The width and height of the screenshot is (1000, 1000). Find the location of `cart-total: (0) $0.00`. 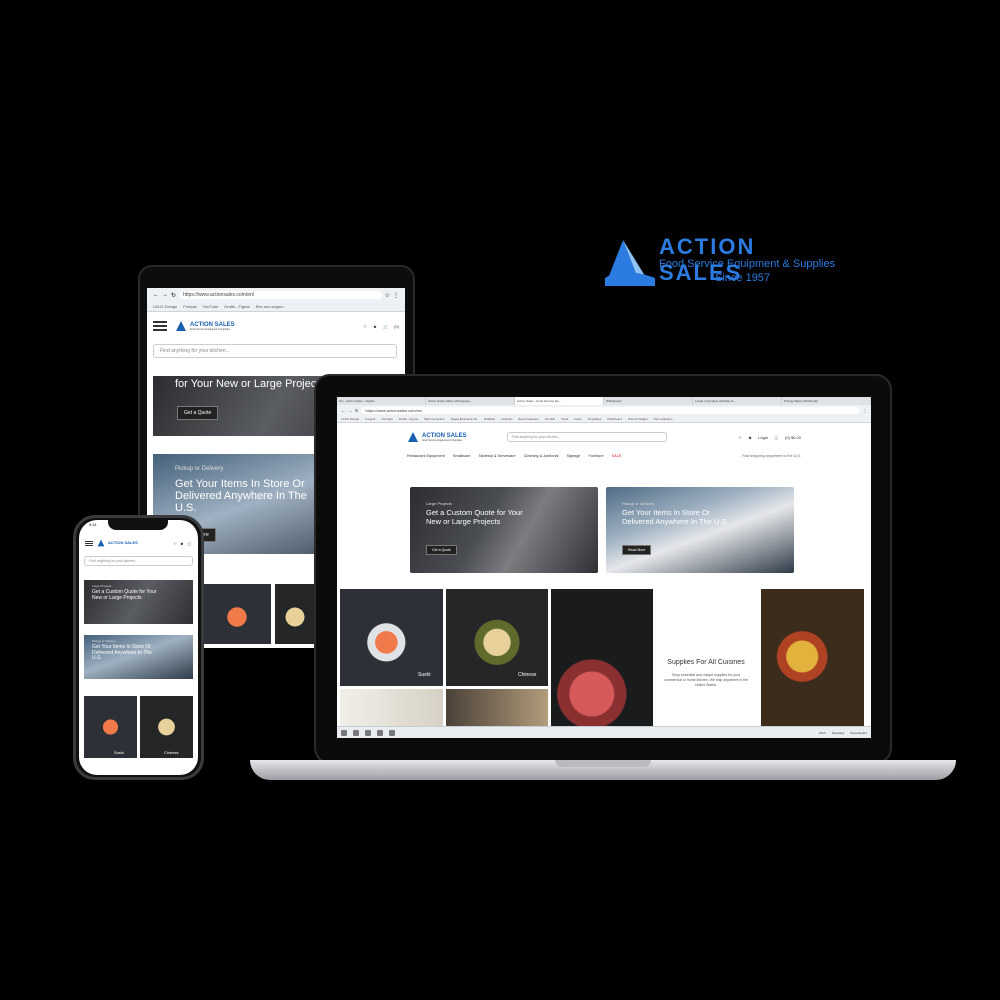

cart-total: (0) $0.00 is located at coordinates (793, 437).